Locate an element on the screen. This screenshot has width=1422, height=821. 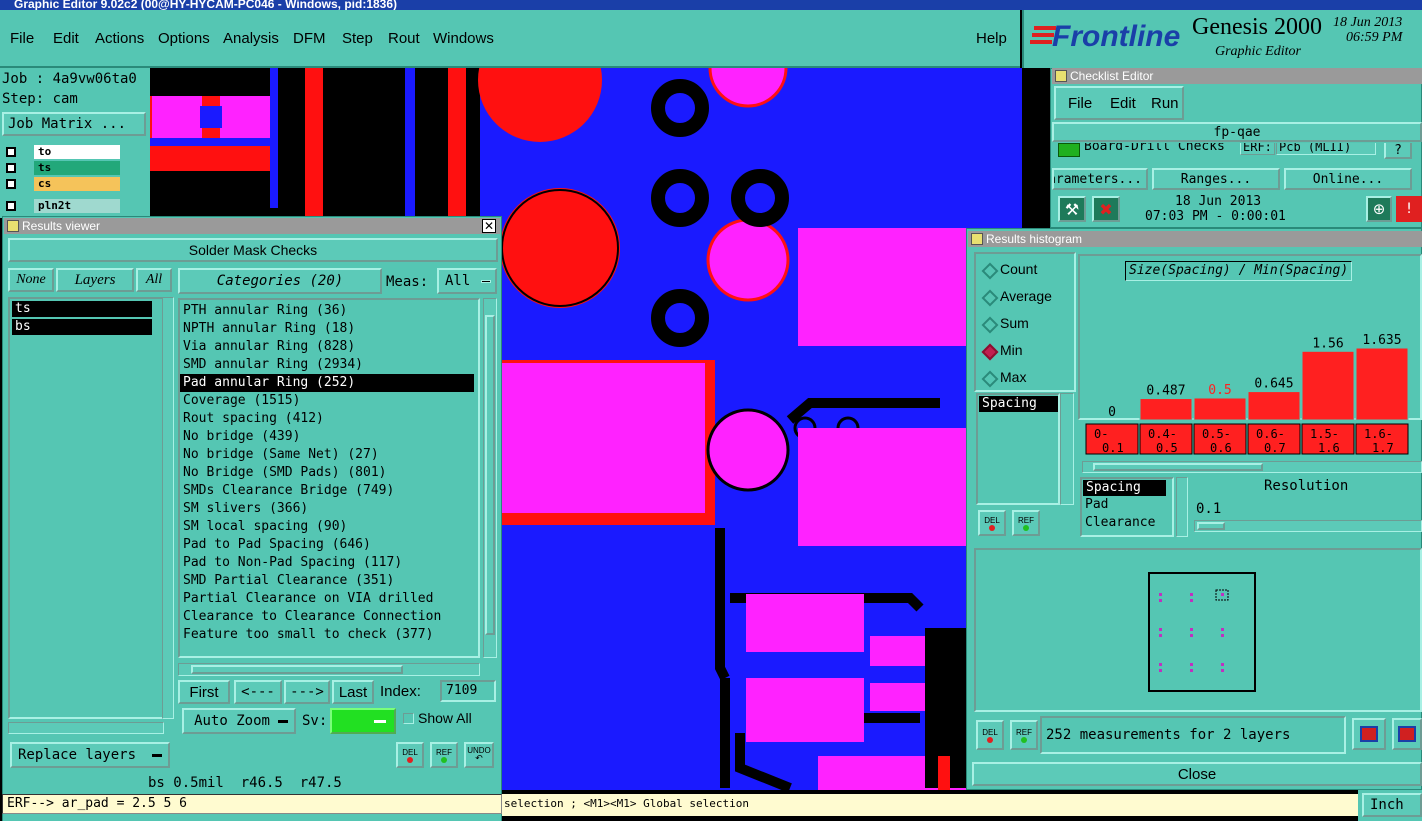
menu-options: Options is located at coordinates (184, 38).